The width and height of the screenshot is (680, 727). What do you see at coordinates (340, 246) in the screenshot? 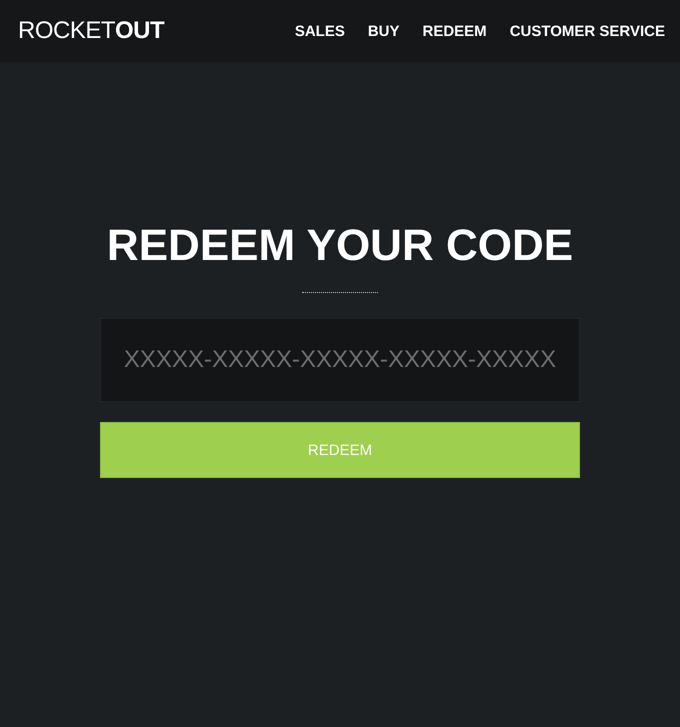
I see `page-title: REDEEM YOUR CODE` at bounding box center [340, 246].